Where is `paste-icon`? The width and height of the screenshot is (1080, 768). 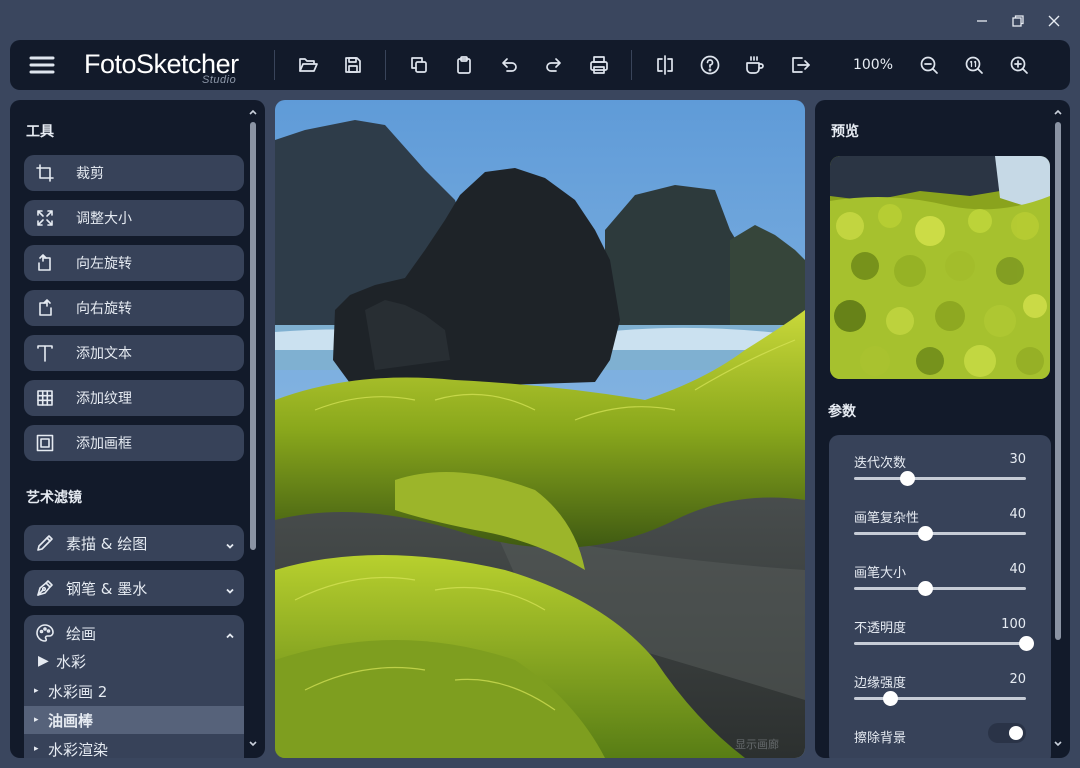
paste-icon is located at coordinates (463, 65).